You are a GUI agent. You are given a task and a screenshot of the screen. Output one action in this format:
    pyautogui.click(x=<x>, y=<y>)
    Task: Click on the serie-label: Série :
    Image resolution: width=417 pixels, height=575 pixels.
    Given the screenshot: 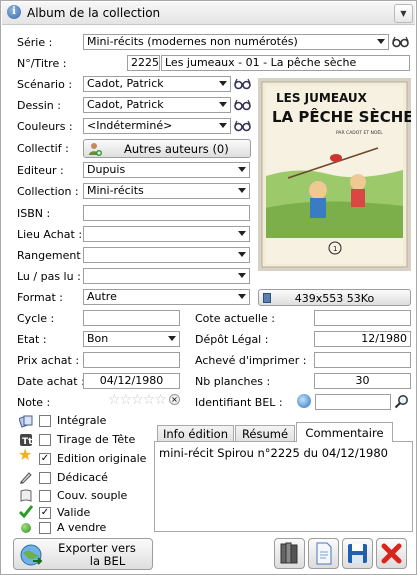 What is the action you would take?
    pyautogui.click(x=35, y=42)
    